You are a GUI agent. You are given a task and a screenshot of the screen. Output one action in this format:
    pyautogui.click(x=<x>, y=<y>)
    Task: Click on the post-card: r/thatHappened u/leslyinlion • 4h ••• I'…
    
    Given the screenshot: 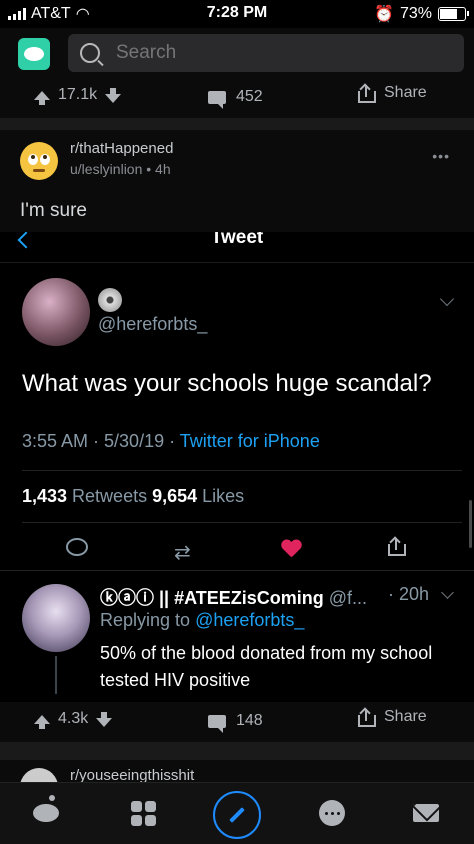 What is the action you would take?
    pyautogui.click(x=237, y=181)
    